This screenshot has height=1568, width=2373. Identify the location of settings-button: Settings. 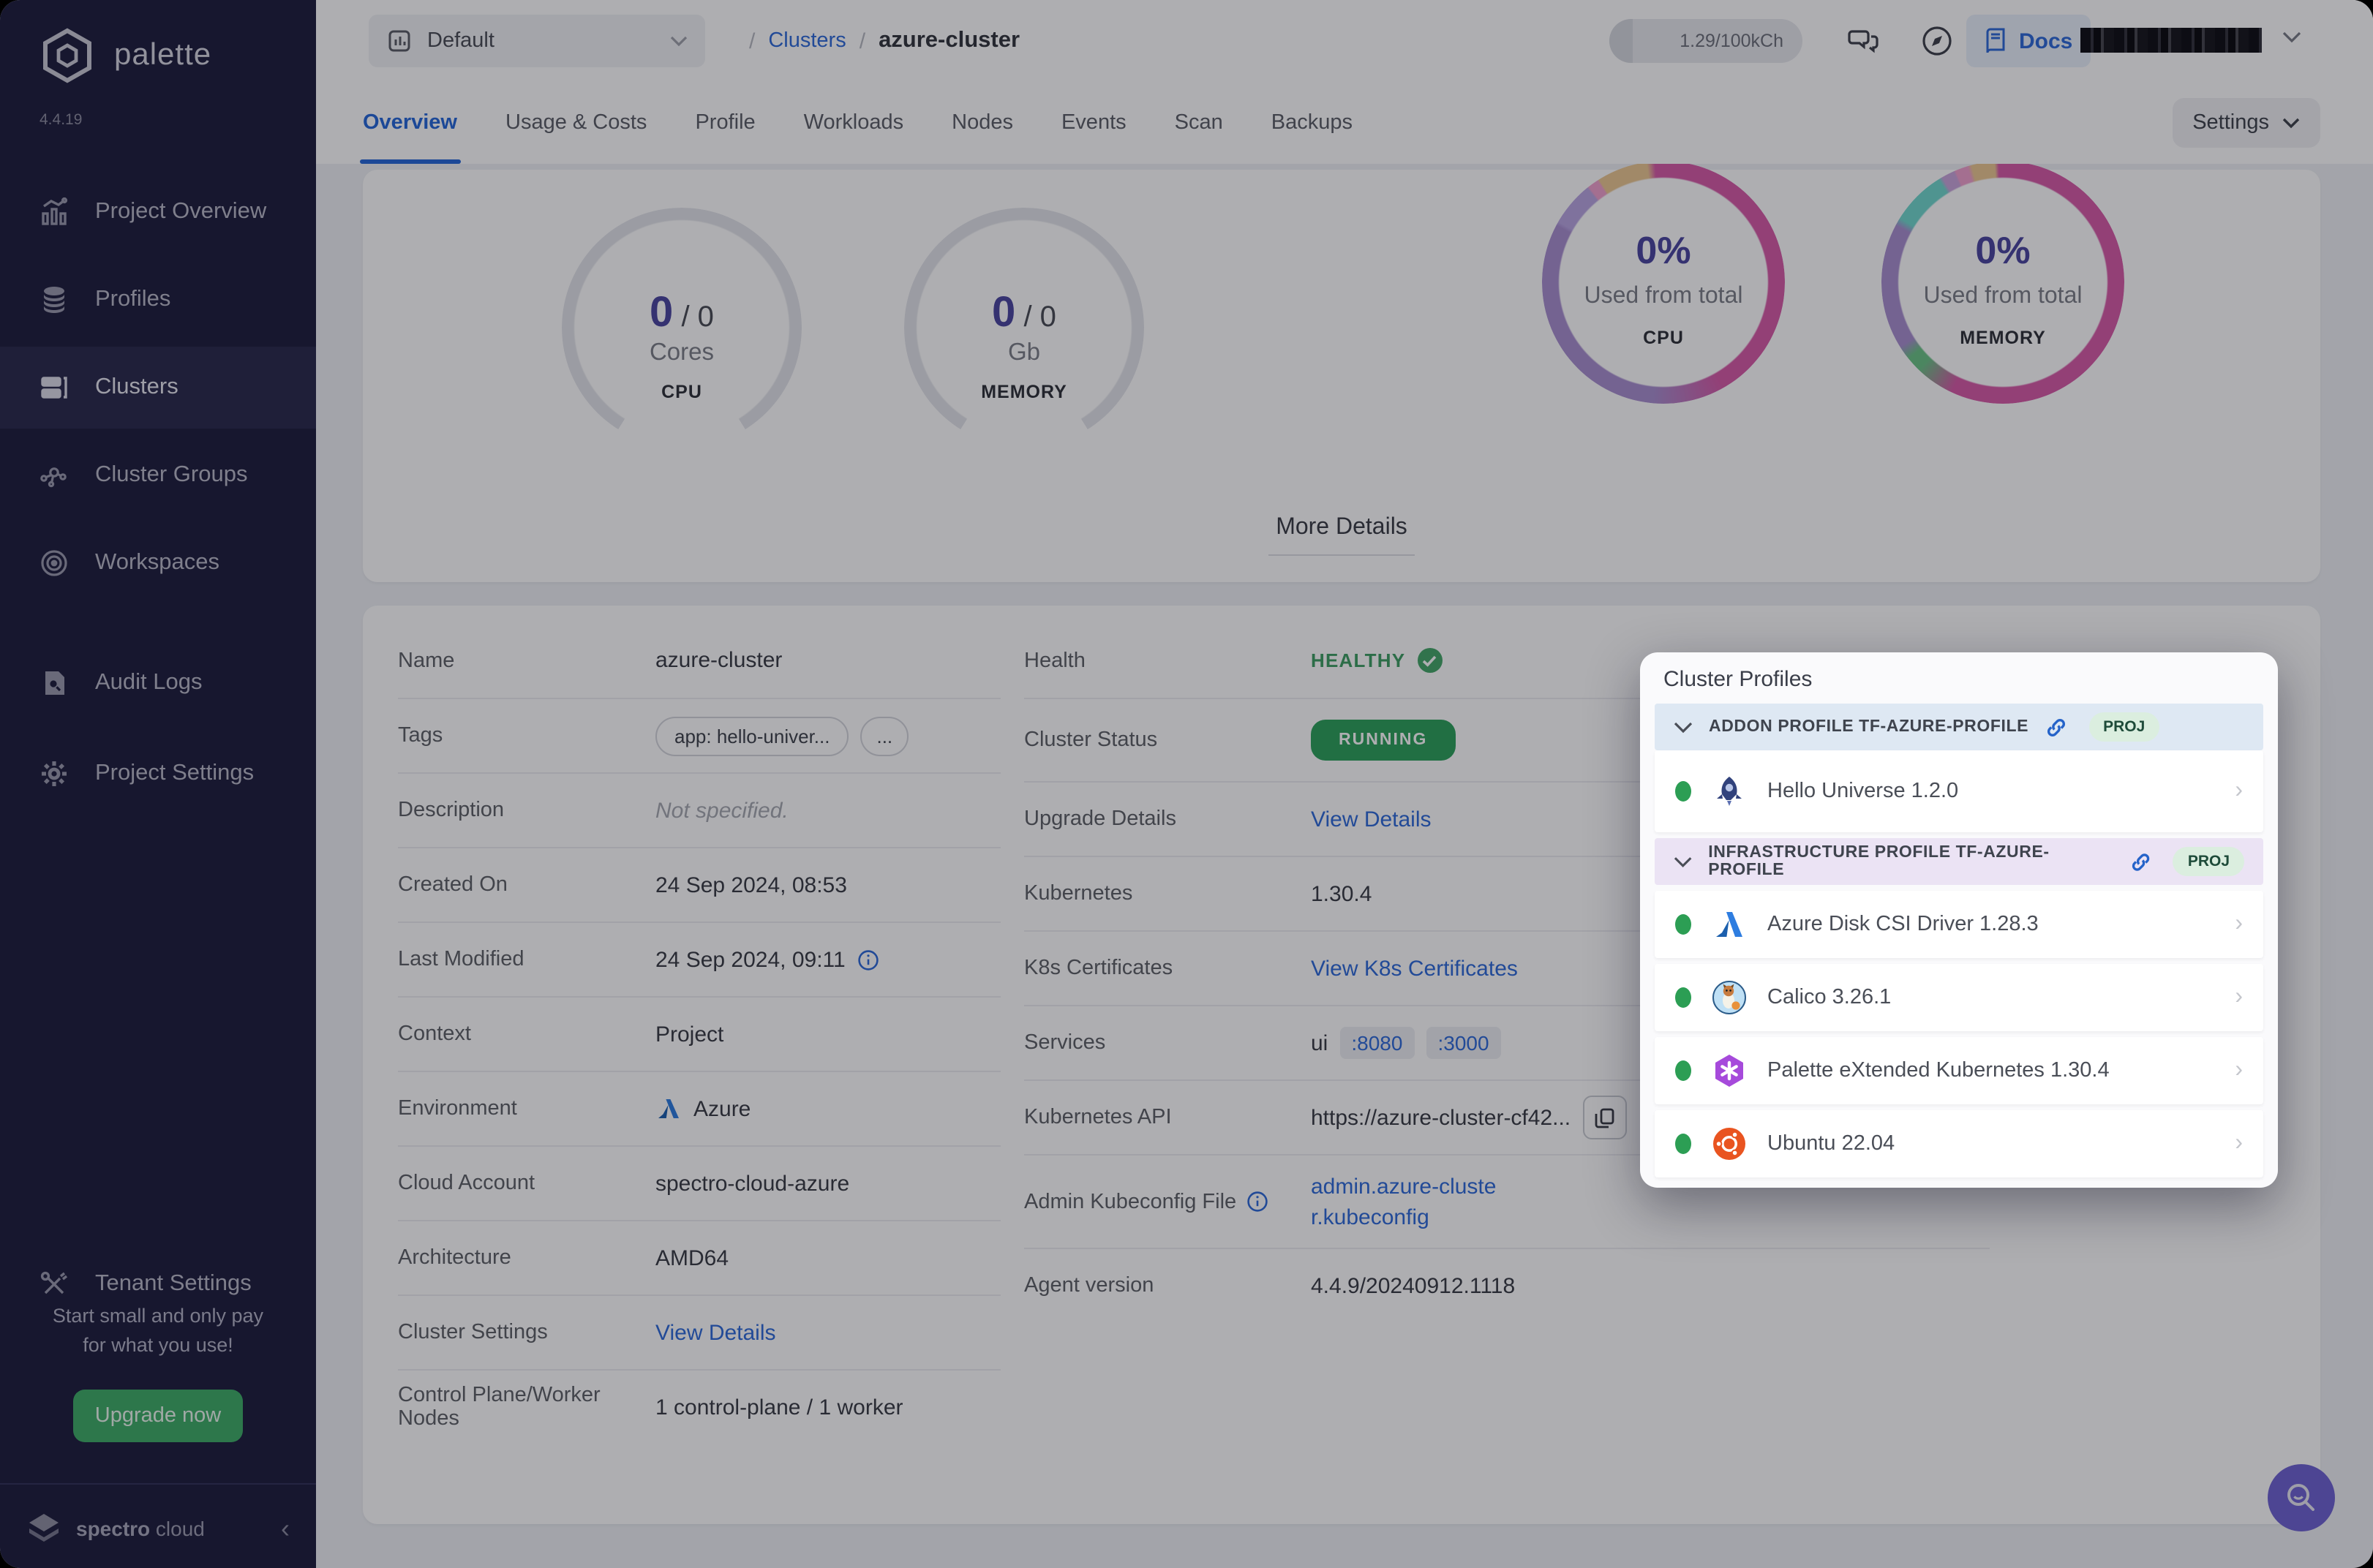
(2246, 123).